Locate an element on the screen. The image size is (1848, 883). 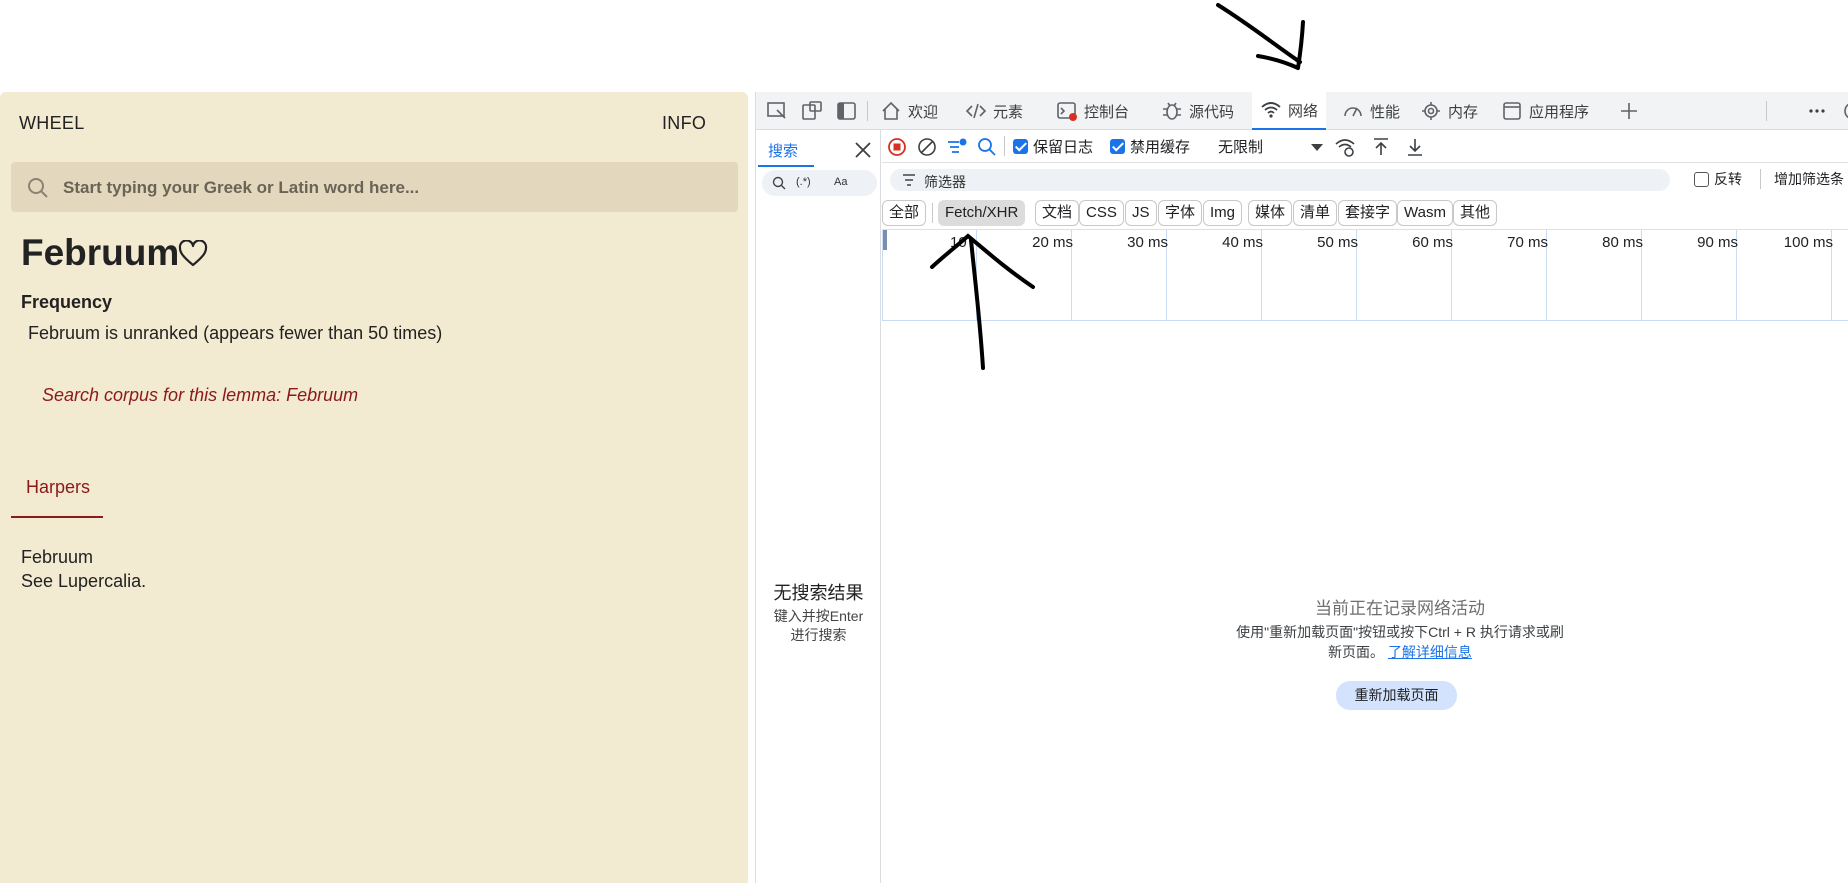
lemma-title: Februum is located at coordinates (100, 252).